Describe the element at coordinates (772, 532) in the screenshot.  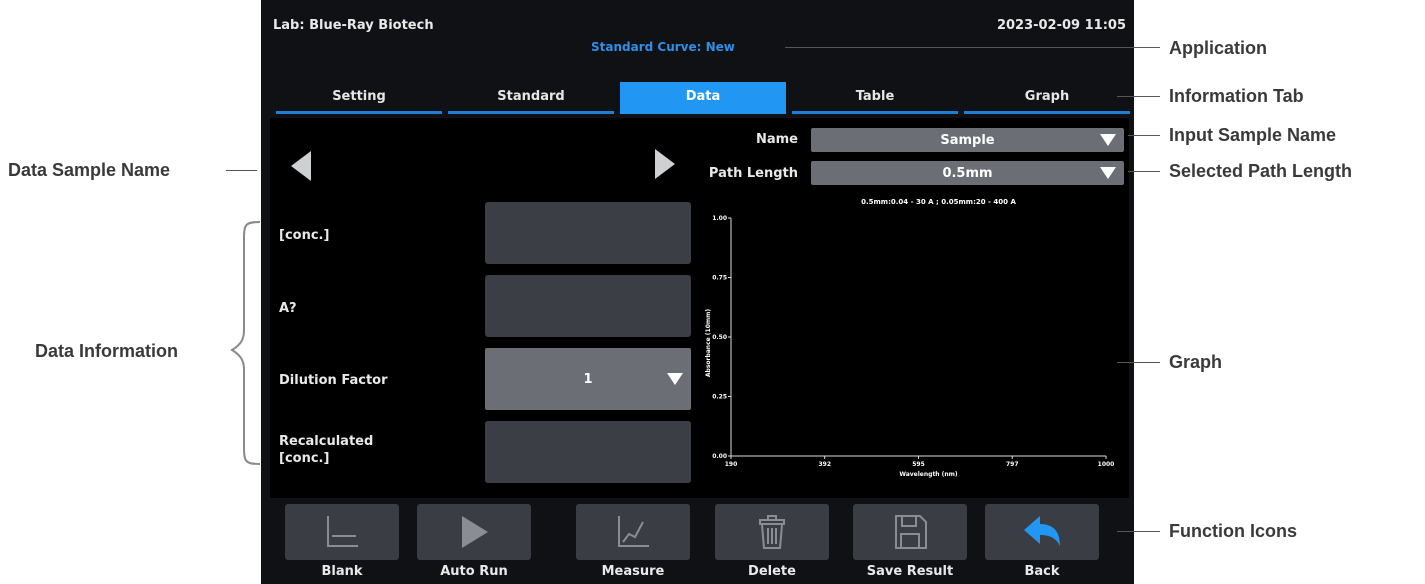
I see `trash-icon` at that location.